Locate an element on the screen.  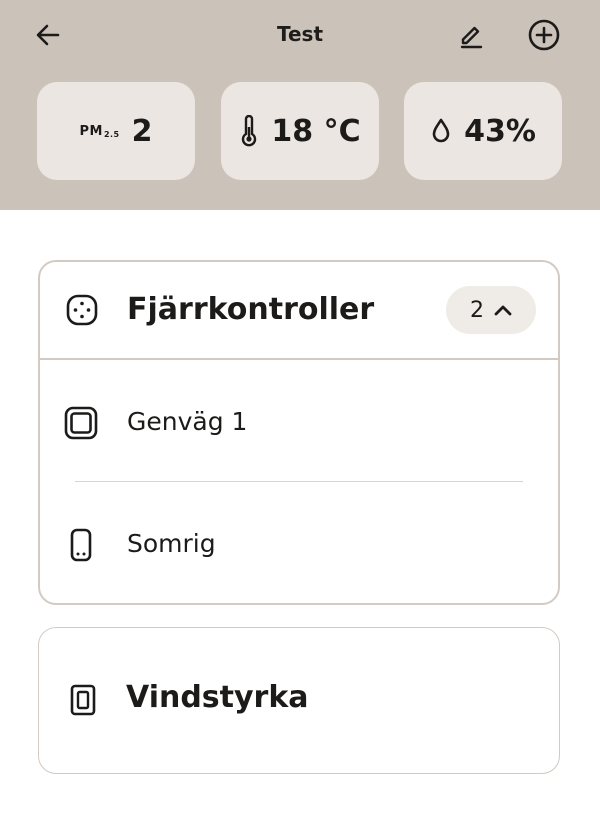
pencil-icon is located at coordinates (471, 37).